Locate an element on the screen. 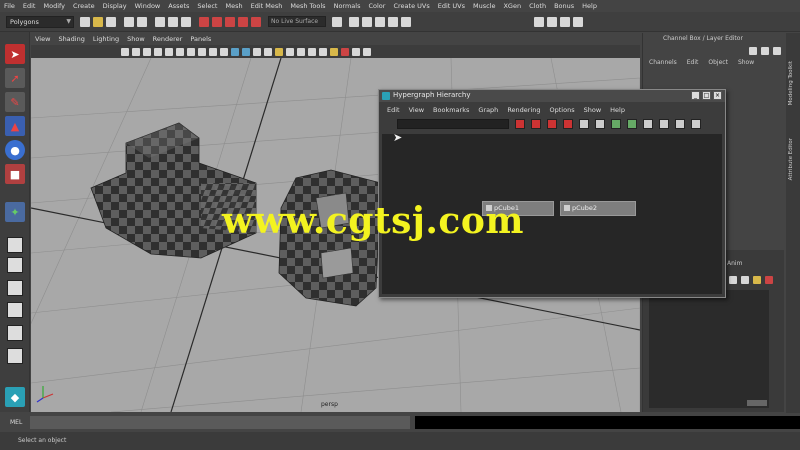 The image size is (800, 450). hypergraph-menu-rendering: Rendering is located at coordinates (523, 110).